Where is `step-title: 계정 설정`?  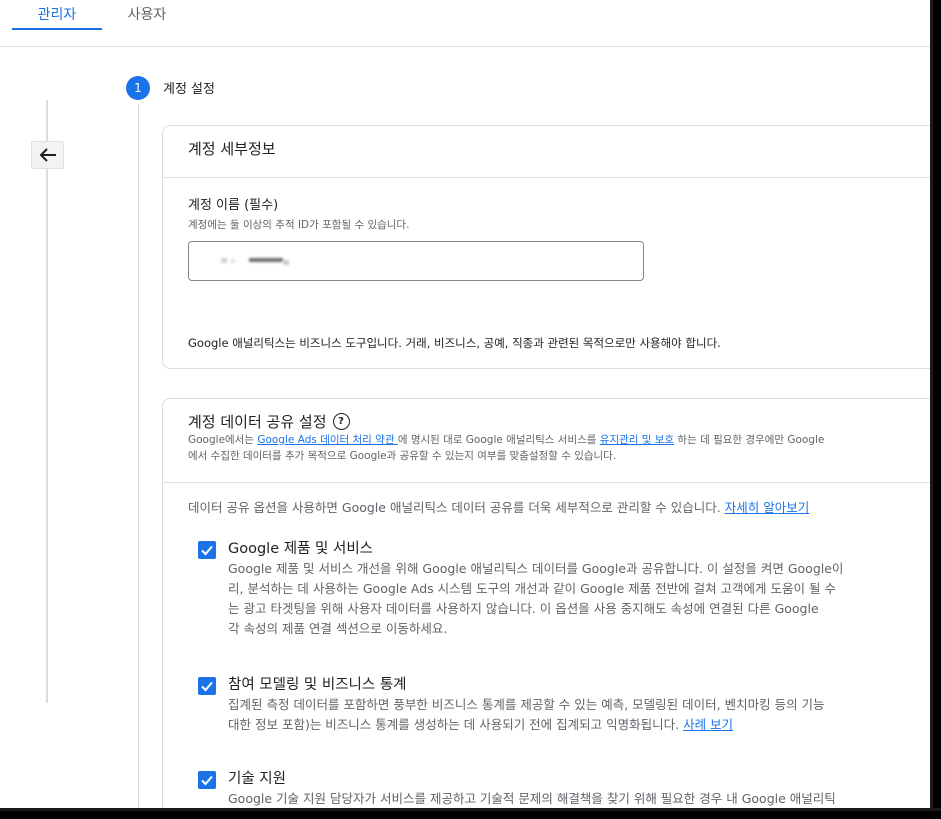 step-title: 계정 설정 is located at coordinates (189, 89).